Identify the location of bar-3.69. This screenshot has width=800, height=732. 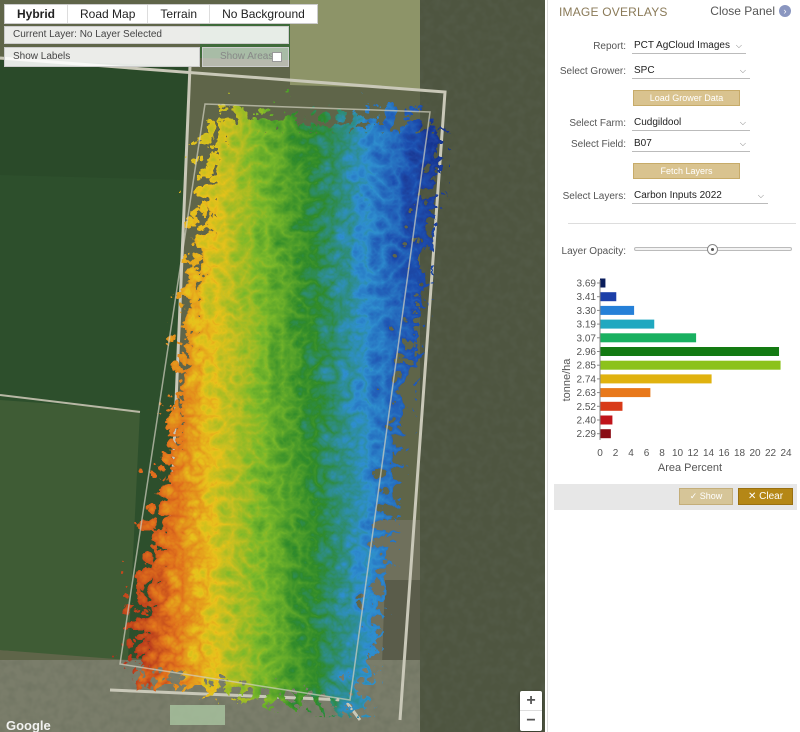
(603, 283).